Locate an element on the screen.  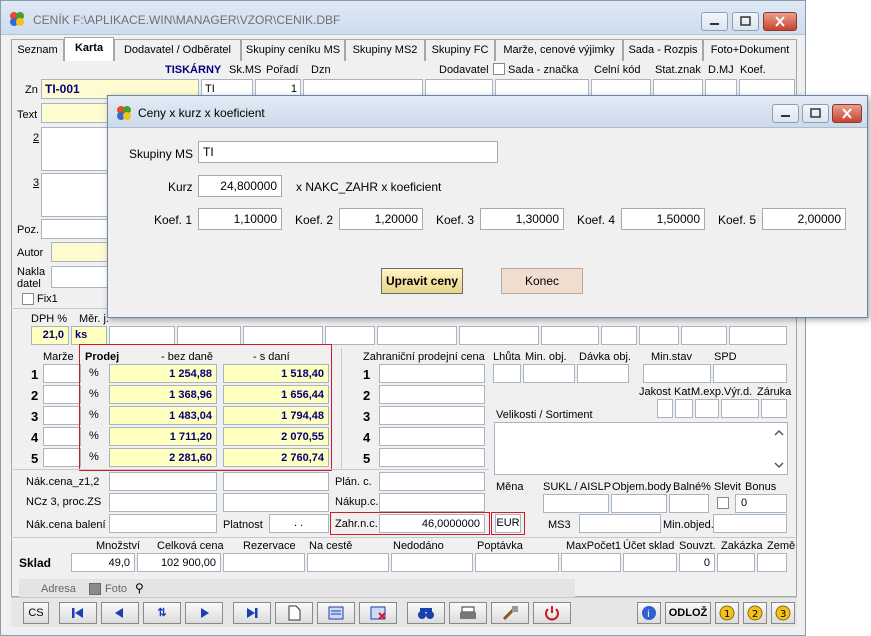
poz-field is located at coordinates (76, 229).